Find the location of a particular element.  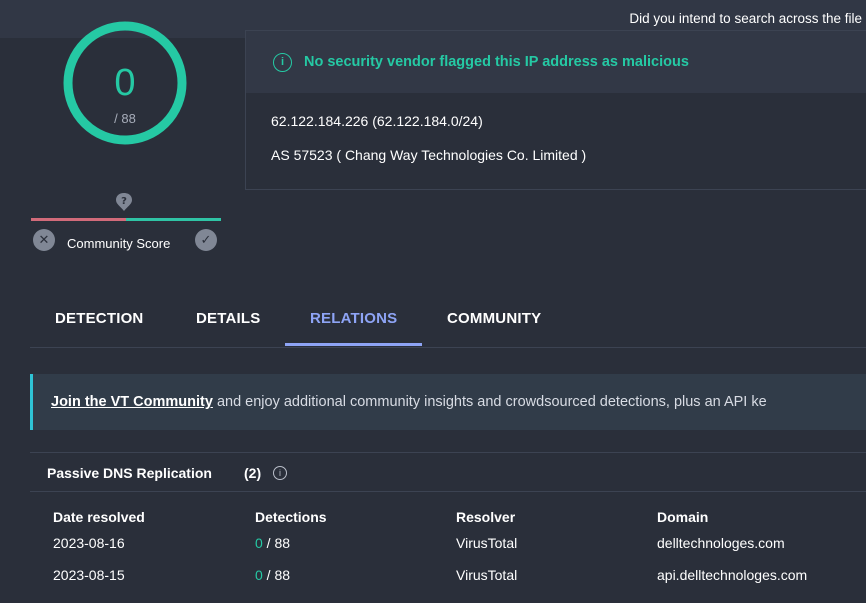

community-score-bar is located at coordinates (126, 219).